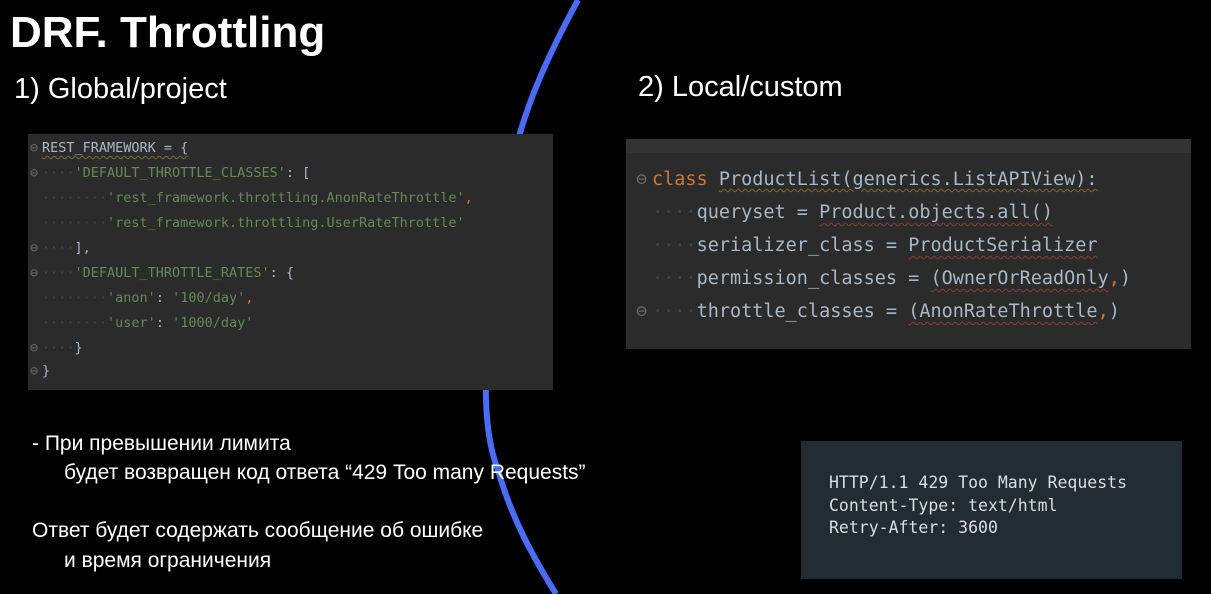 This screenshot has width=1211, height=594. Describe the element at coordinates (936, 212) in the screenshot. I see `code-line: Product.objects.all()` at that location.